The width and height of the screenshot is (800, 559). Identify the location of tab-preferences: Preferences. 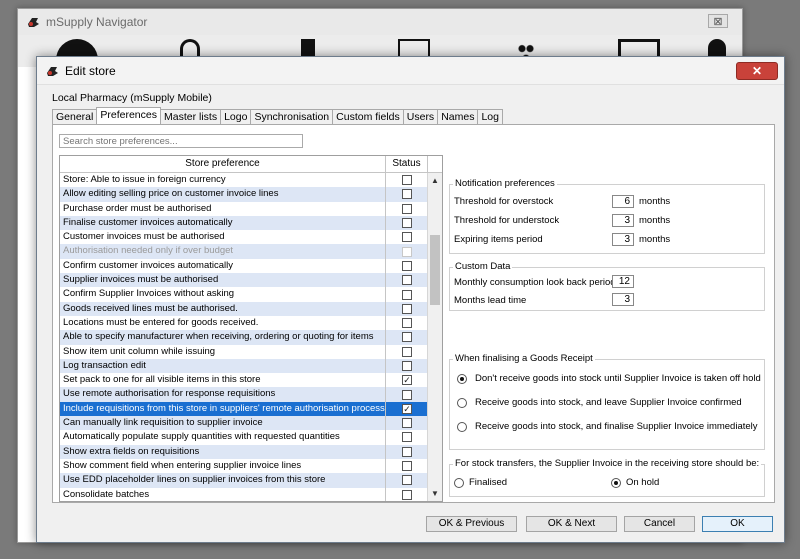
(128, 115).